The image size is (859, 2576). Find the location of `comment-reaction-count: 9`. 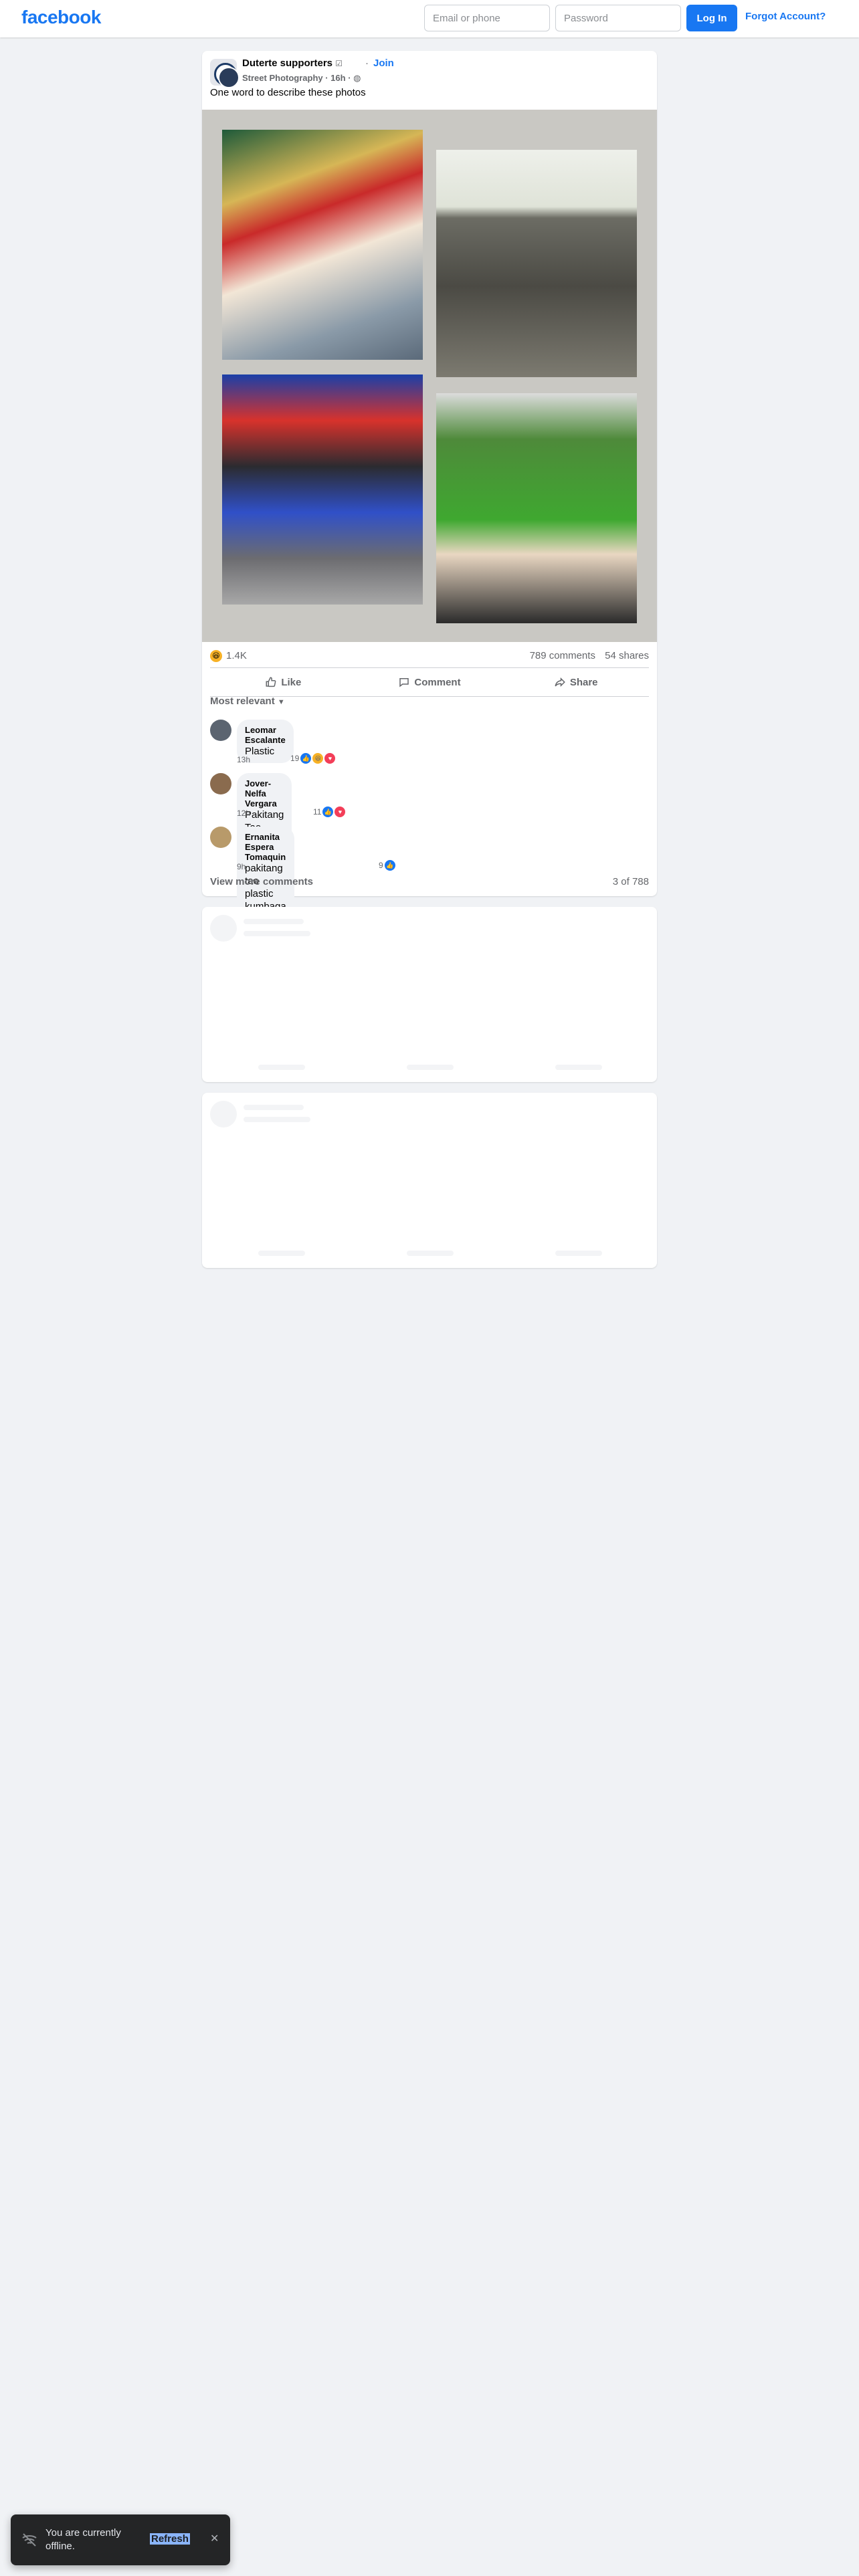

comment-reaction-count: 9 is located at coordinates (381, 865).